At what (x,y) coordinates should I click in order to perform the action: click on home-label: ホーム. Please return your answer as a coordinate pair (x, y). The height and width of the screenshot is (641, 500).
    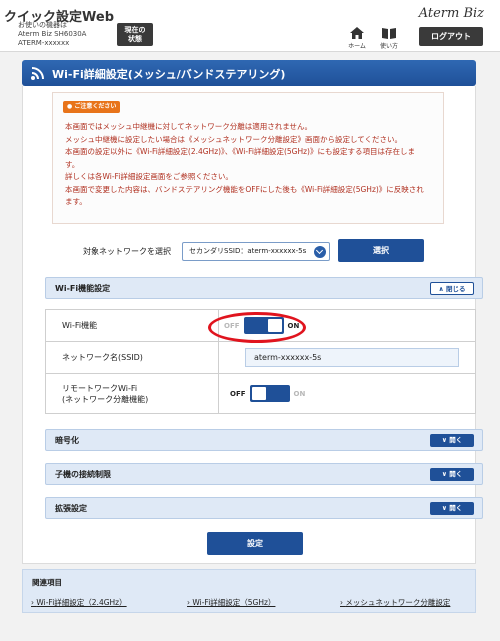
    Looking at the image, I should click on (357, 46).